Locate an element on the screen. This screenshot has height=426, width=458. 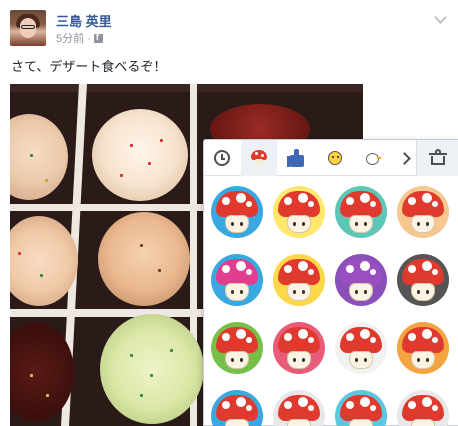
chevron-down-icon is located at coordinates (440, 18).